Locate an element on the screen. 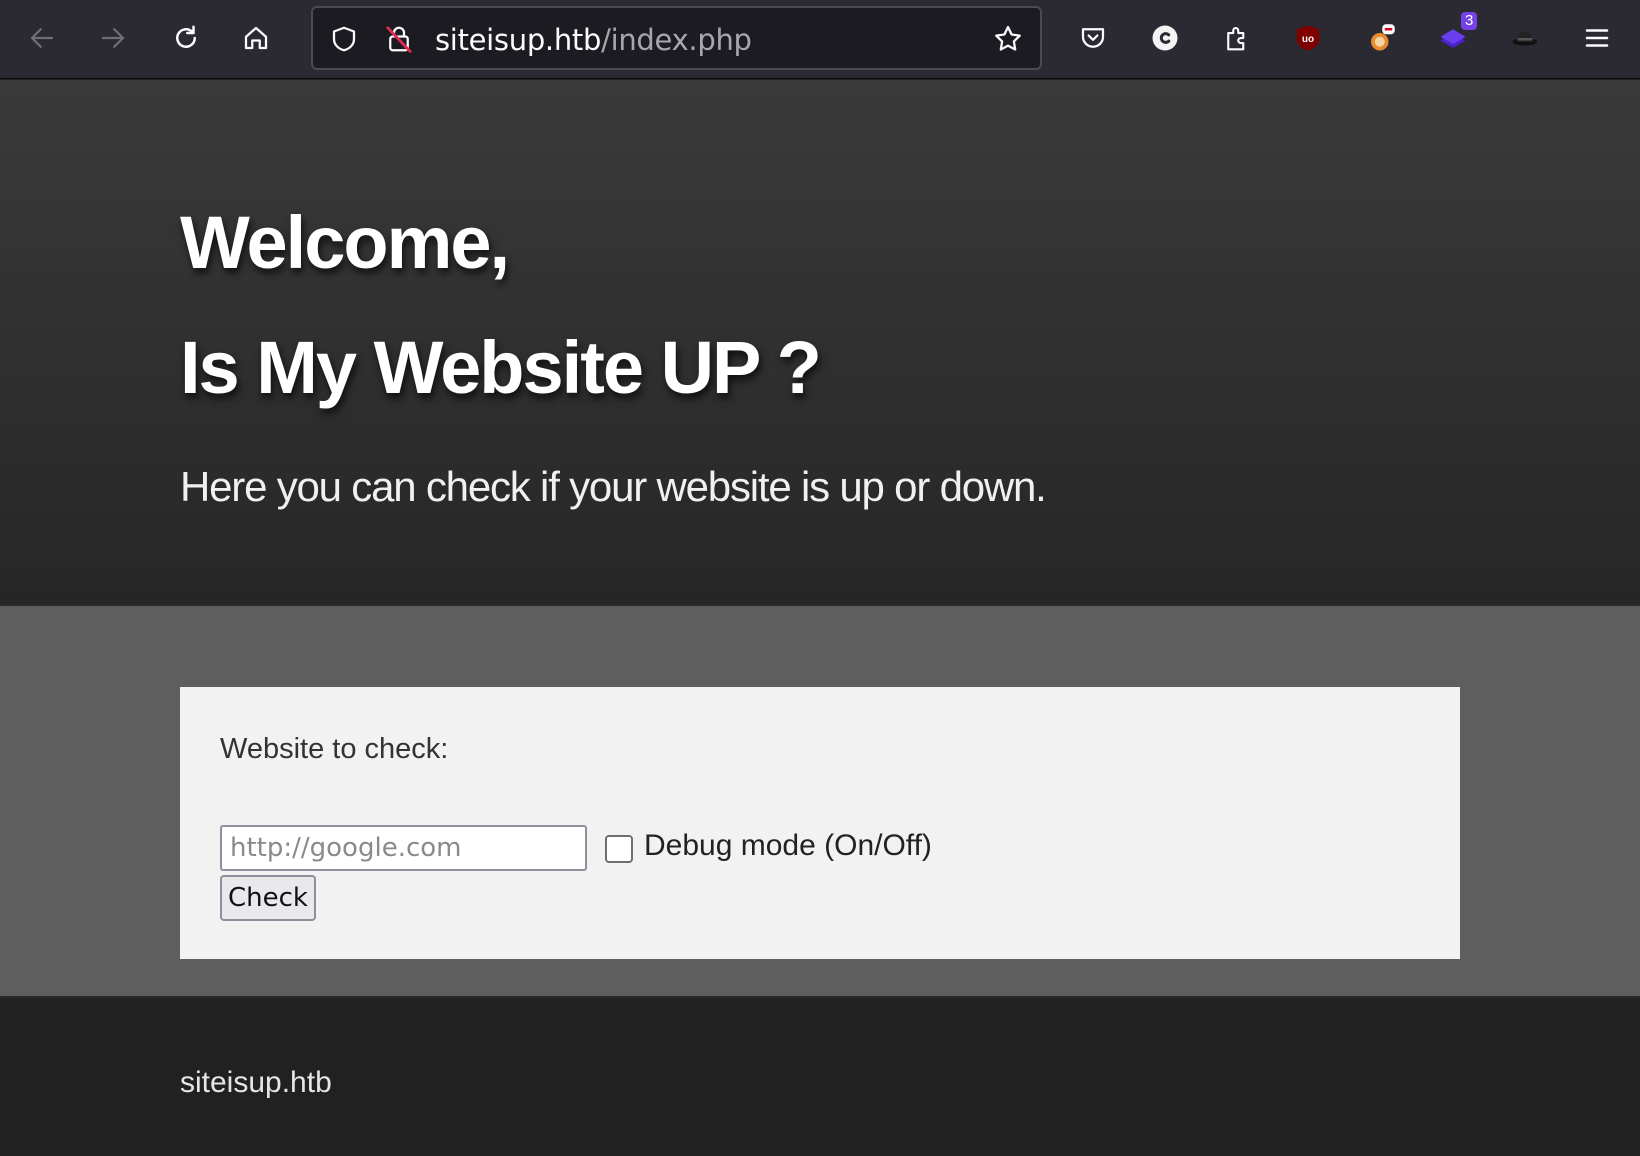 The image size is (1640, 1156). debug-mode-label: Debug mode (On/Off) is located at coordinates (788, 846).